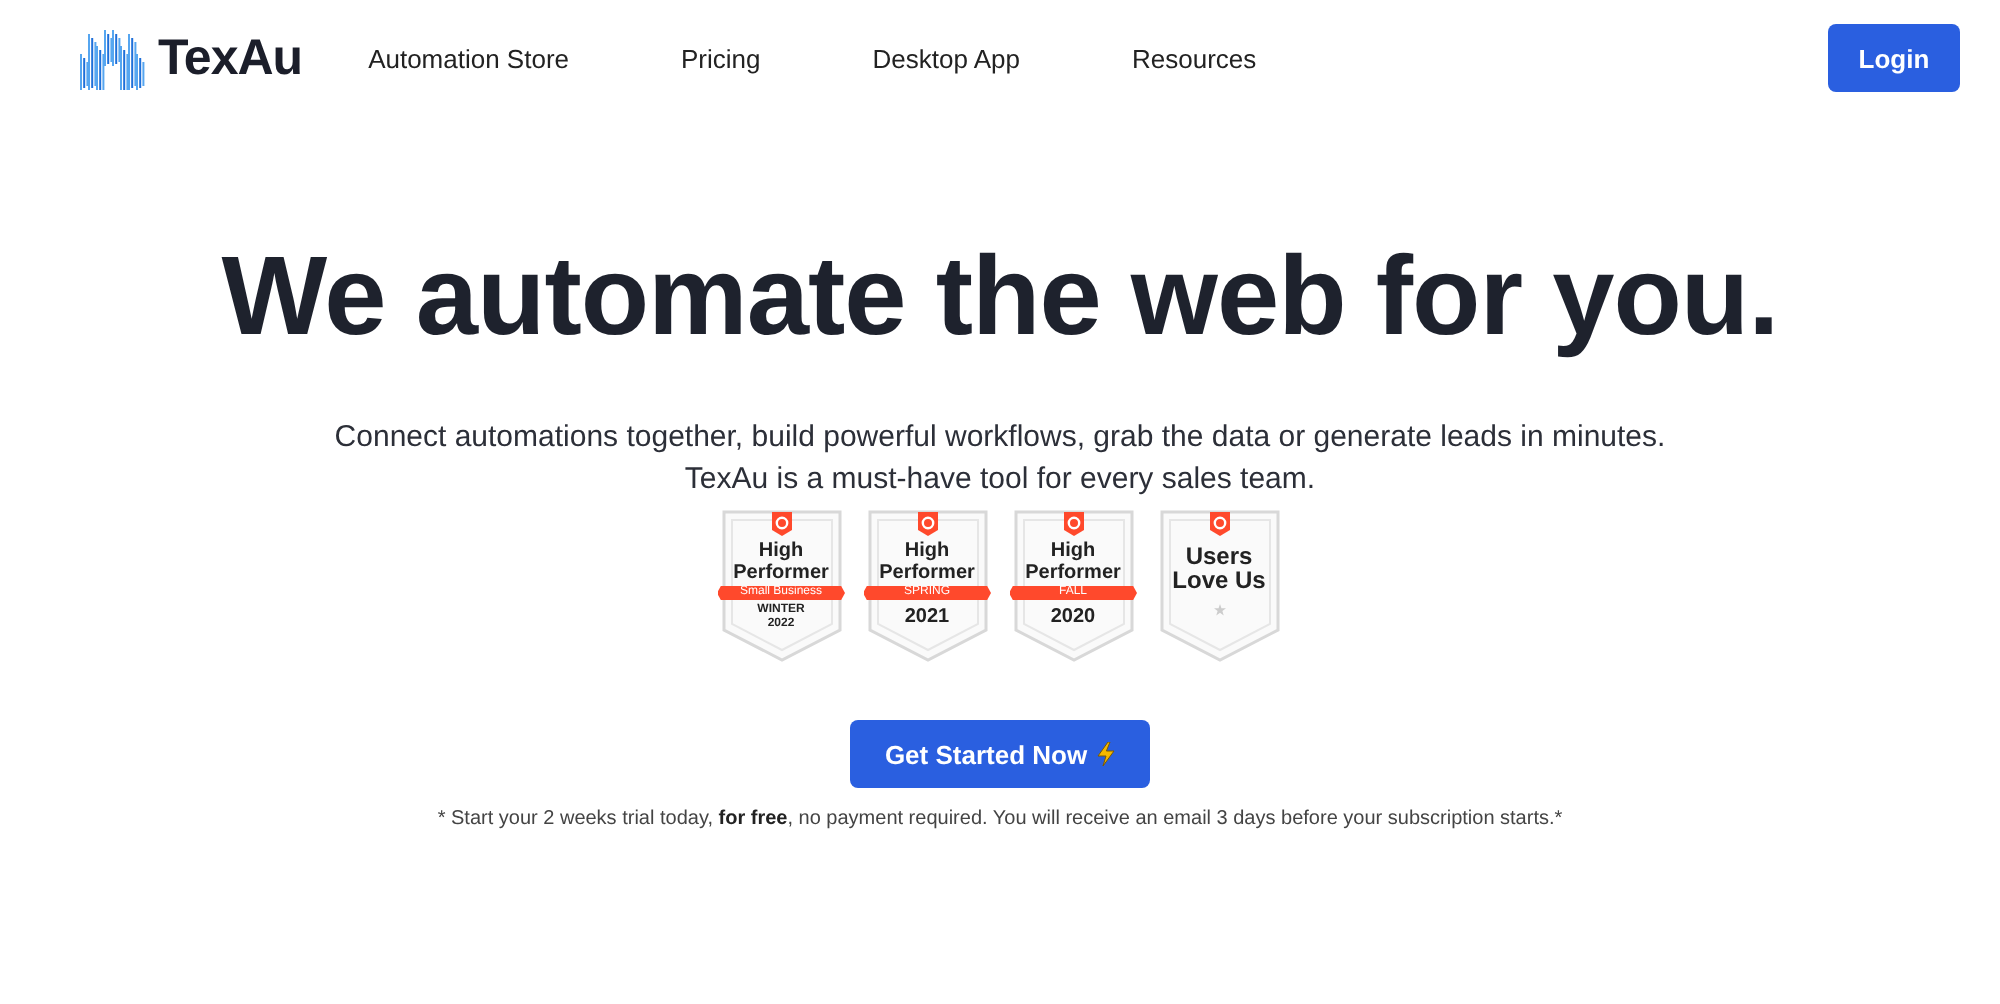  Describe the element at coordinates (927, 617) in the screenshot. I see `badge-period: 2021` at that location.